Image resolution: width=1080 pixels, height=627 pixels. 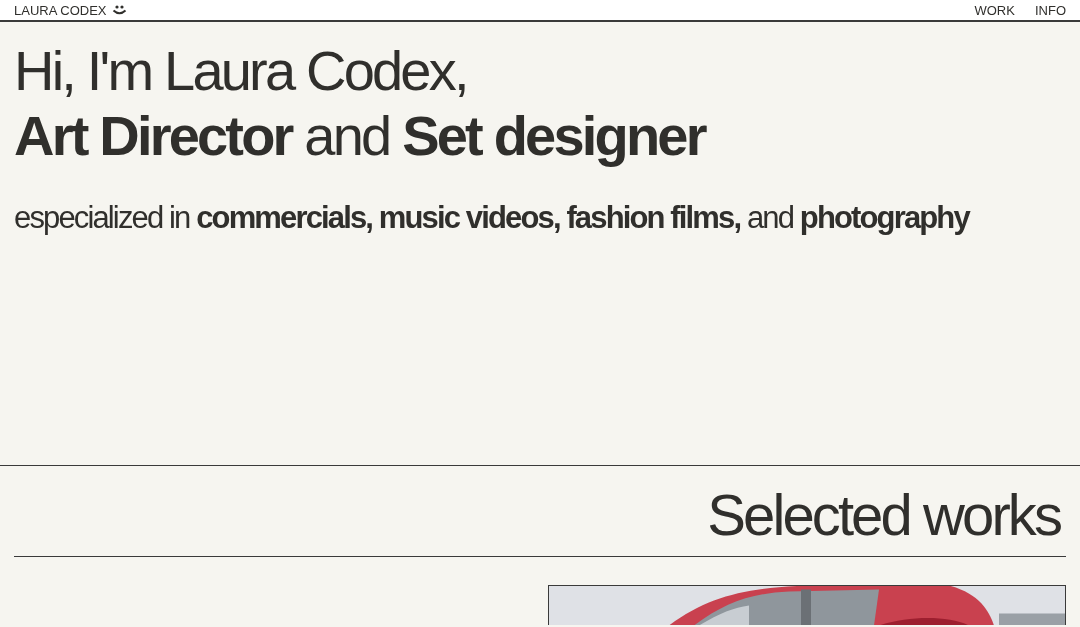 What do you see at coordinates (120, 10) in the screenshot?
I see `smiley-icon` at bounding box center [120, 10].